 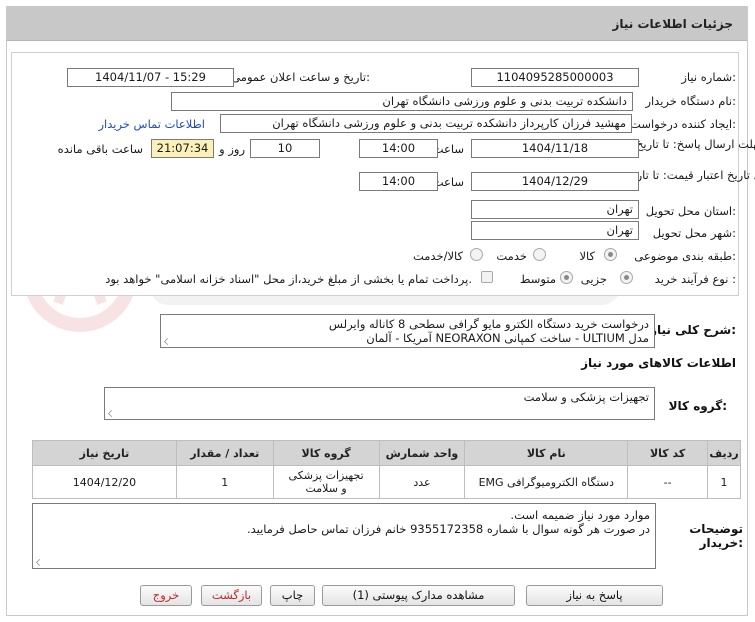 What do you see at coordinates (672, 24) in the screenshot?
I see `page-title: جزئیات اطلاعات نیاز` at bounding box center [672, 24].